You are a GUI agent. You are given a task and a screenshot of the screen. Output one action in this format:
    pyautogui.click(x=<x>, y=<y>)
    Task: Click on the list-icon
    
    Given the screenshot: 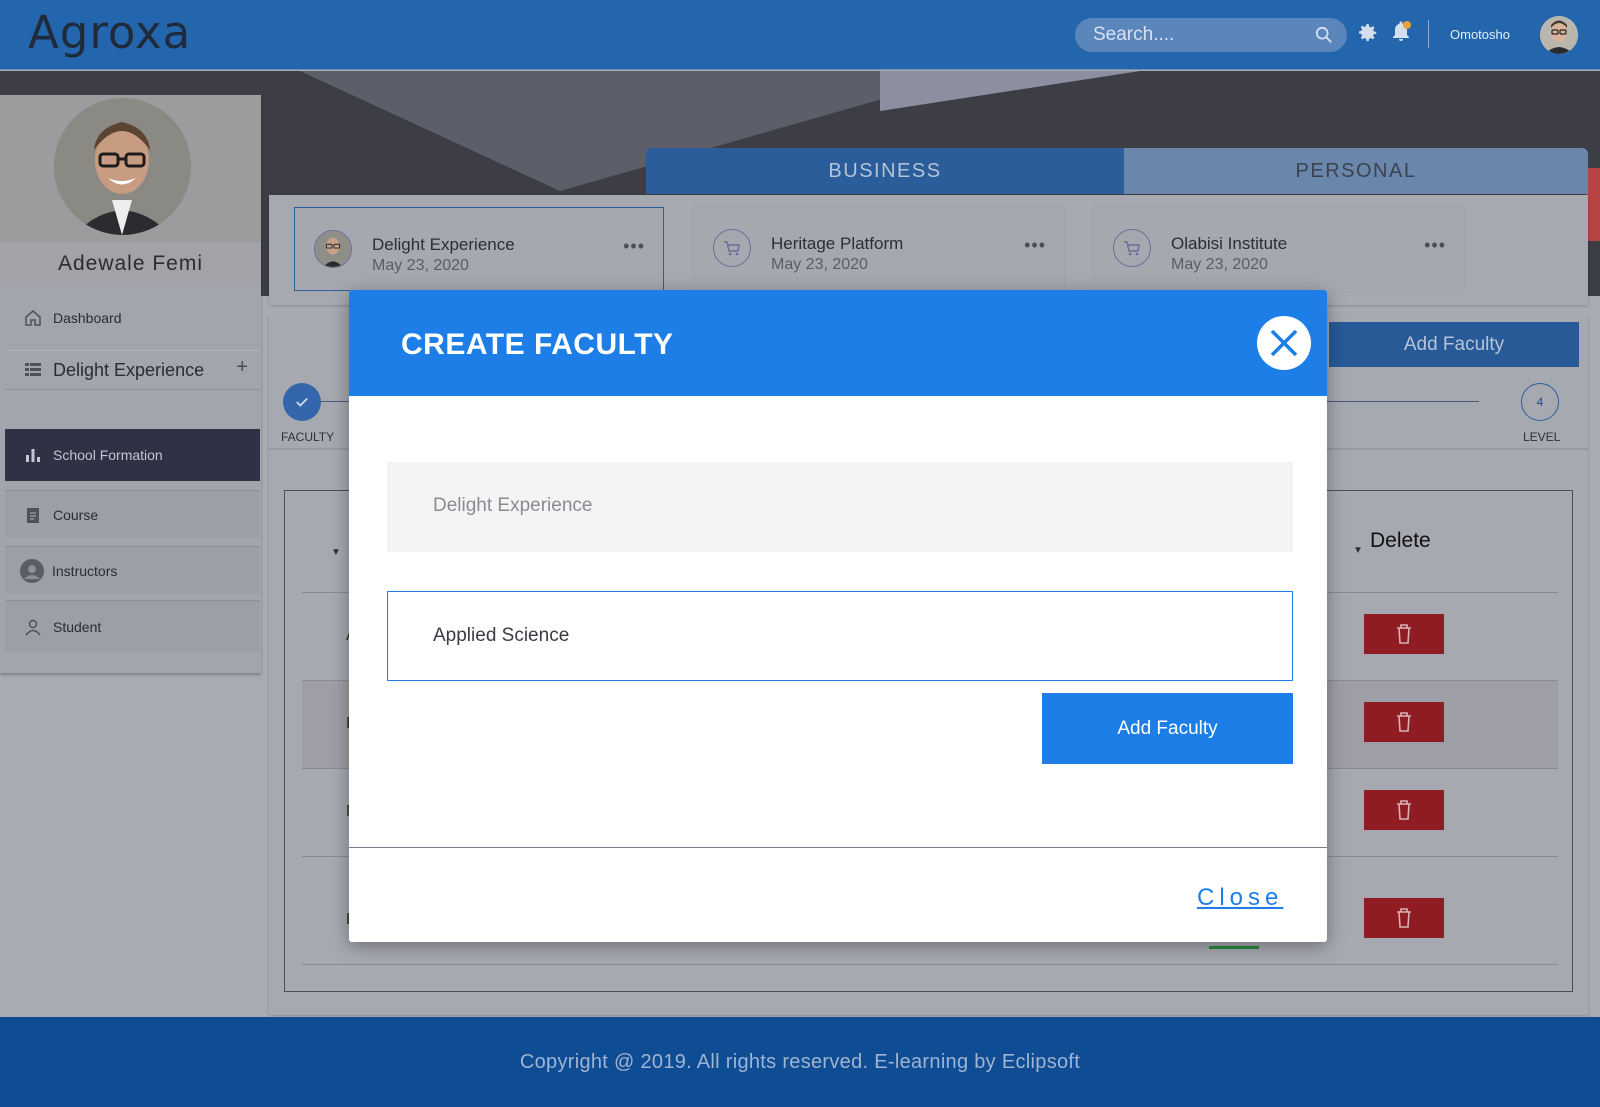 What is the action you would take?
    pyautogui.click(x=33, y=369)
    